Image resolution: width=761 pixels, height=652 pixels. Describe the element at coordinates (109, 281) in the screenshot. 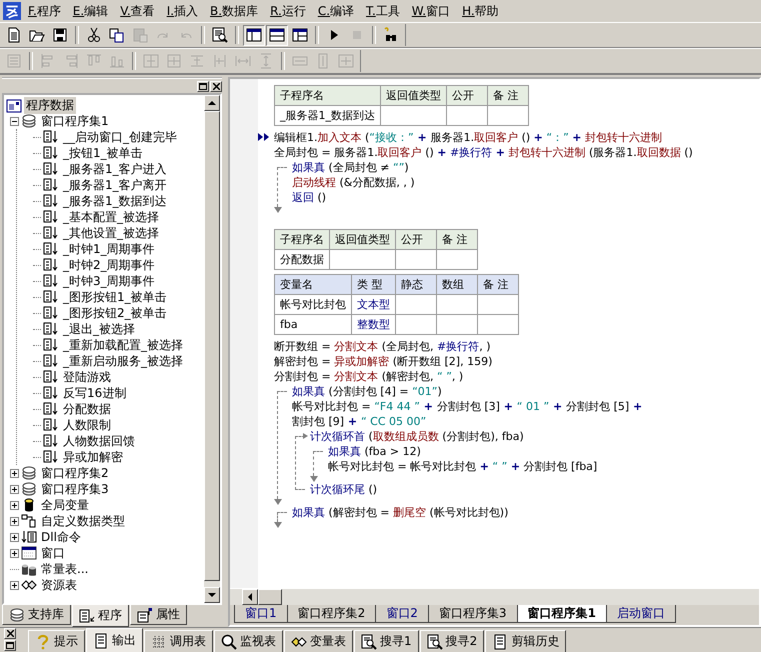

I see `tree-item: _时钟3_周期事件` at that location.